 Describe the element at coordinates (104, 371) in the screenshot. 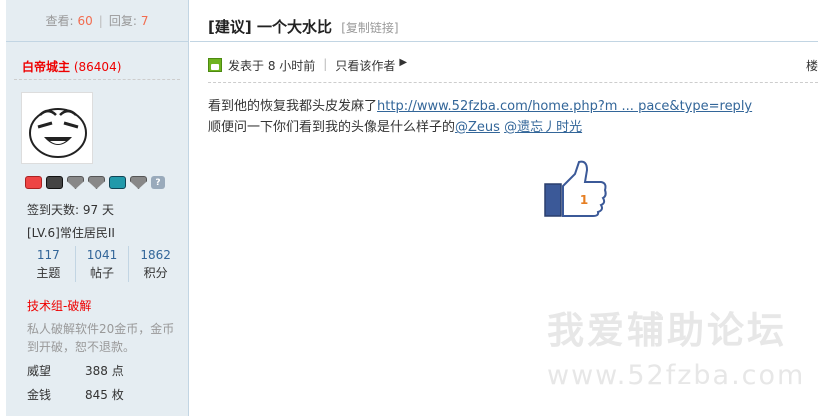

I see `field-value: 388 点` at that location.